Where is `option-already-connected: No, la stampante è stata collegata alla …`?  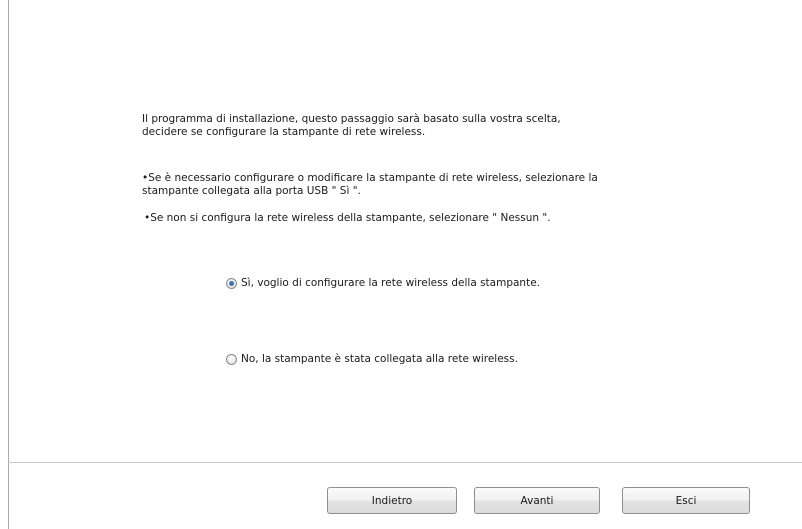 option-already-connected: No, la stampante è stata collegata alla … is located at coordinates (372, 359).